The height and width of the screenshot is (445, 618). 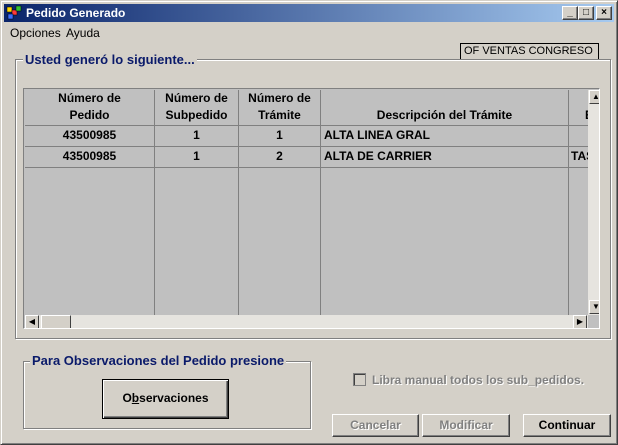 What do you see at coordinates (83, 33) in the screenshot?
I see `menu-ayuda: Ayuda` at bounding box center [83, 33].